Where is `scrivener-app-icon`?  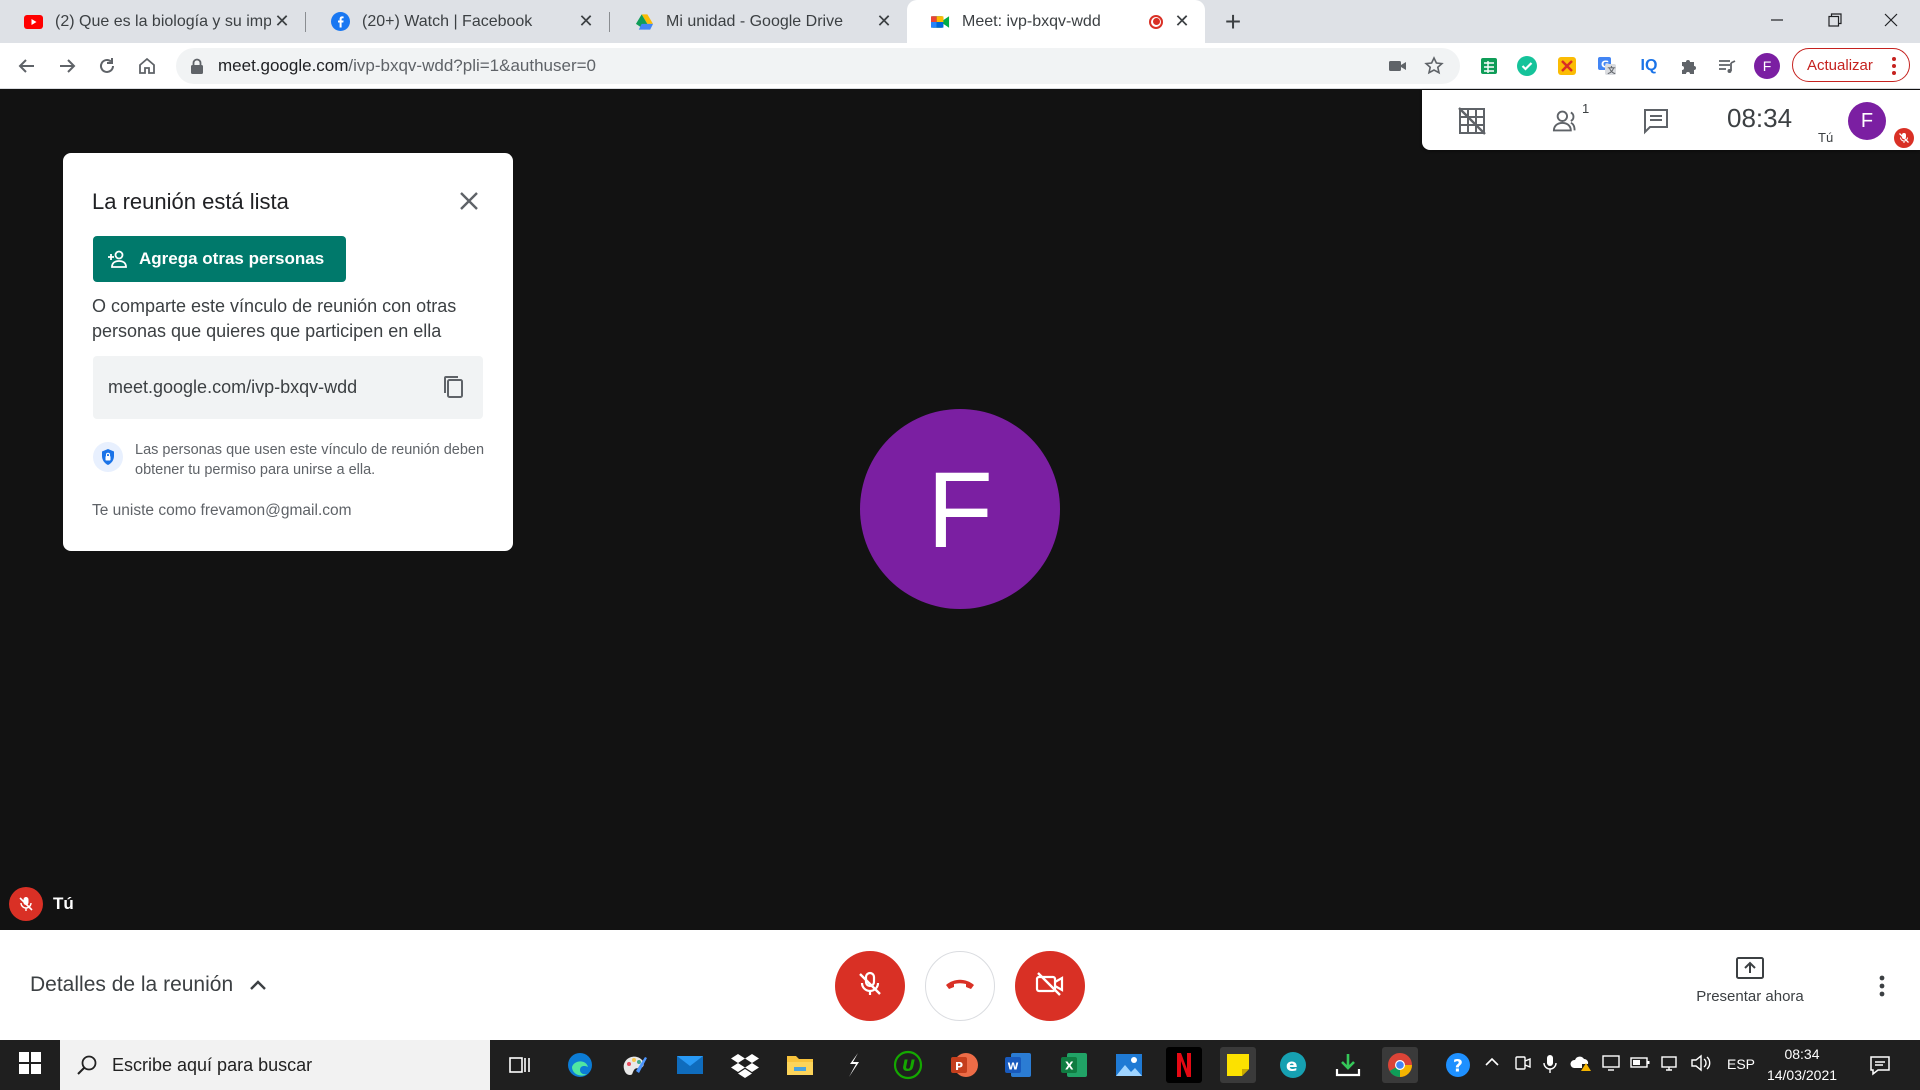
scrivener-app-icon is located at coordinates (854, 1065).